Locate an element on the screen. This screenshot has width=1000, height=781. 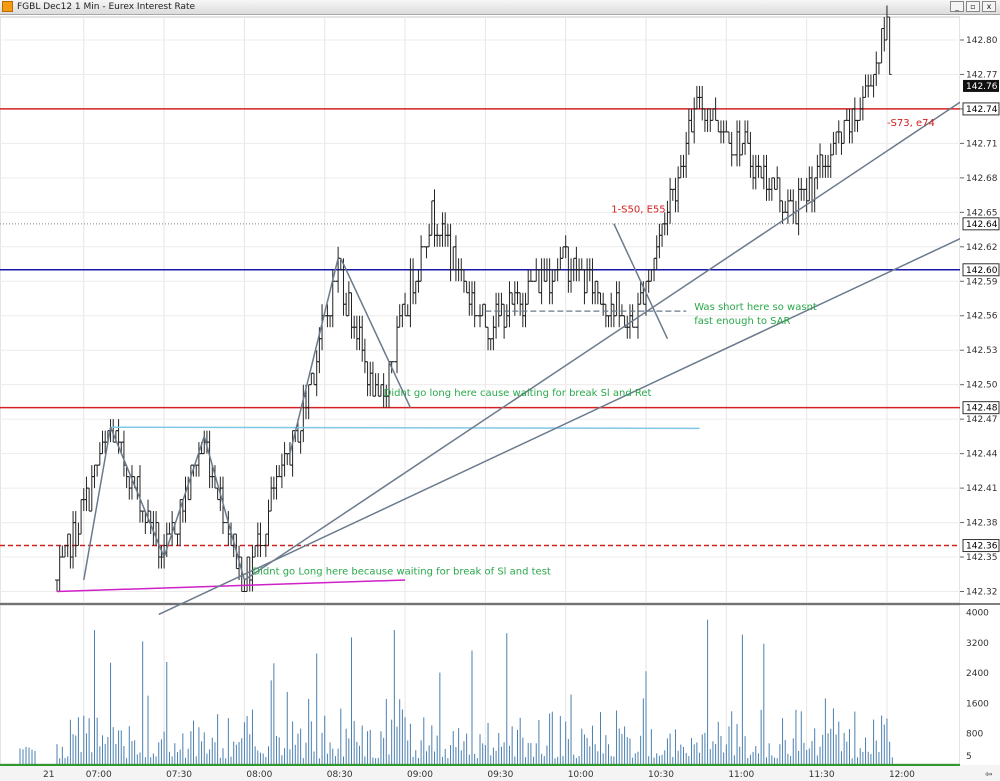
x-tick-label-08:00: 08:00 is located at coordinates (259, 775).